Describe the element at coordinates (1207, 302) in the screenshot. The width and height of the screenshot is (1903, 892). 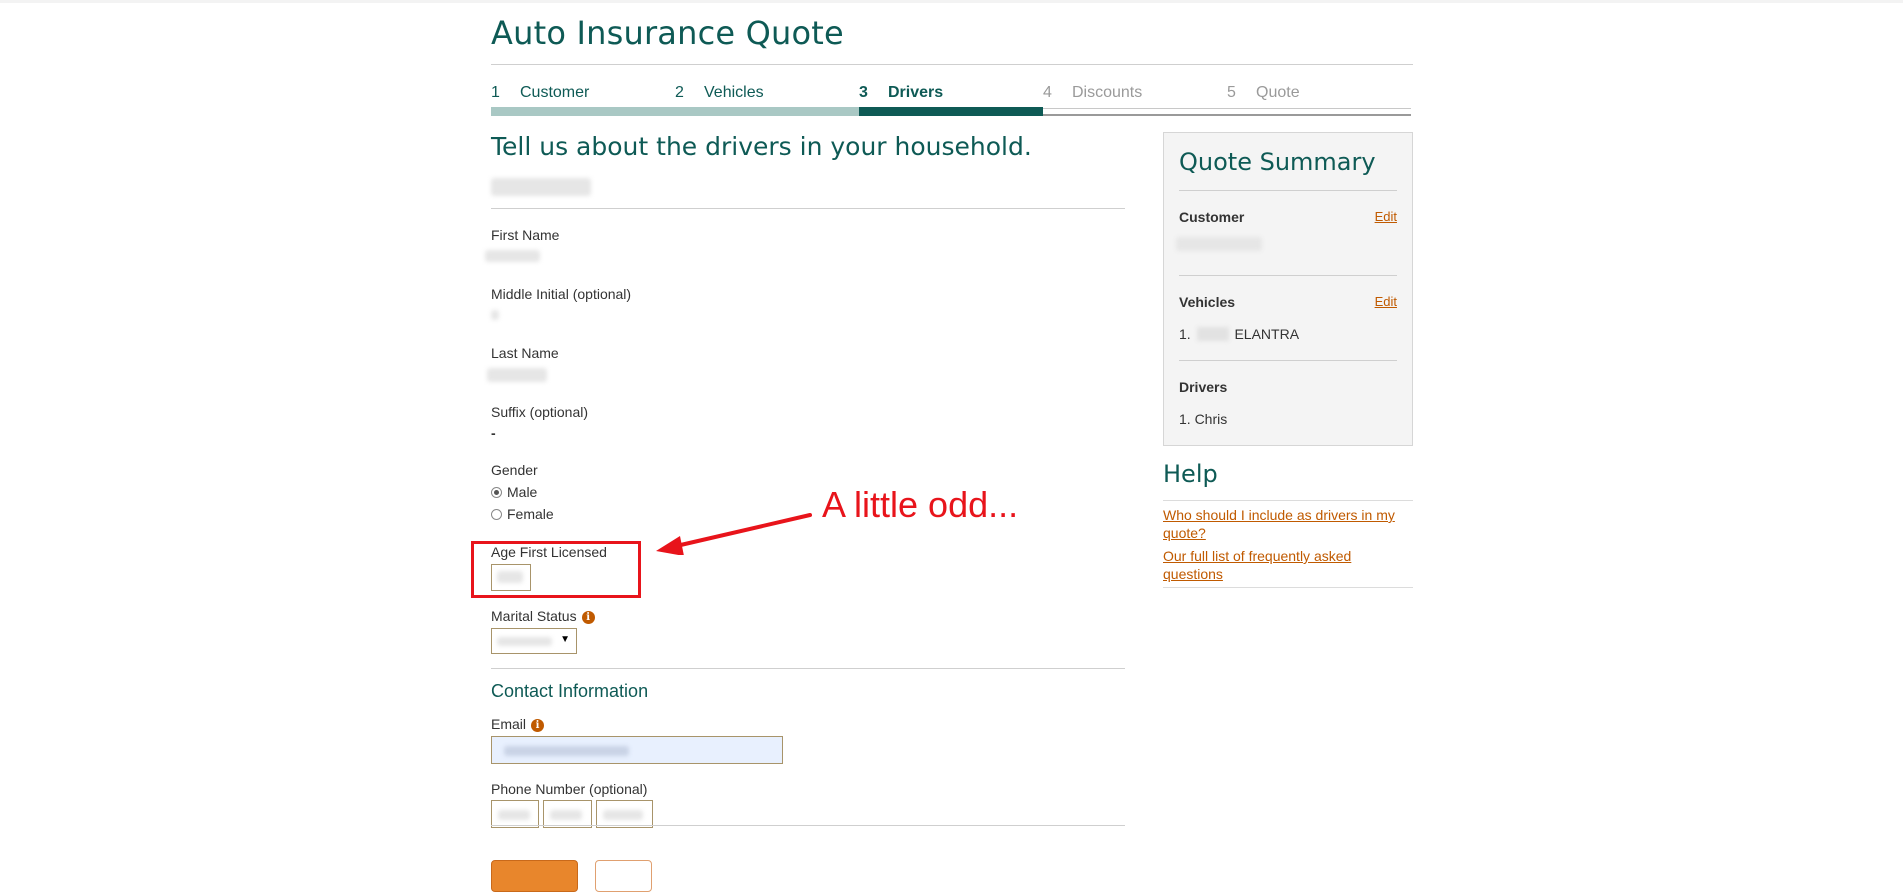
I see `summary-vehicles-label: Vehicles` at that location.